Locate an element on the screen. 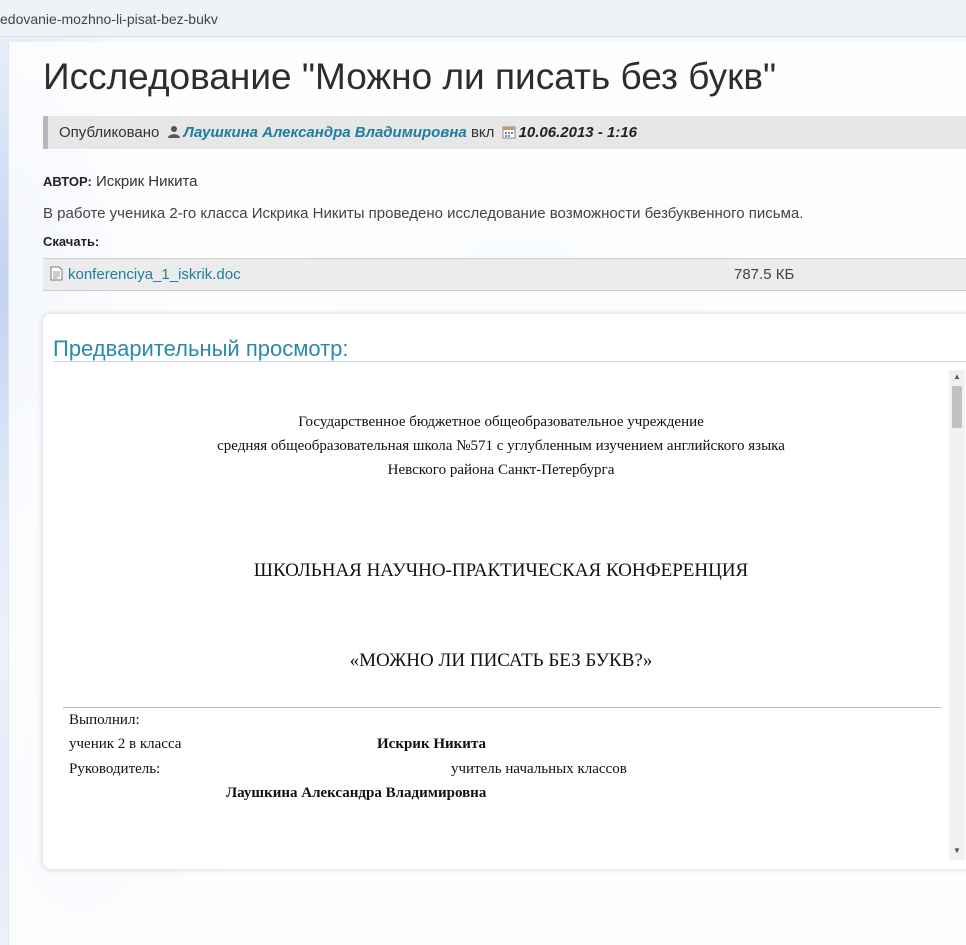  doc-topic: «МОЖНО ЛИ ПИСАТЬ БЕЗ БУКВ?» is located at coordinates (501, 660).